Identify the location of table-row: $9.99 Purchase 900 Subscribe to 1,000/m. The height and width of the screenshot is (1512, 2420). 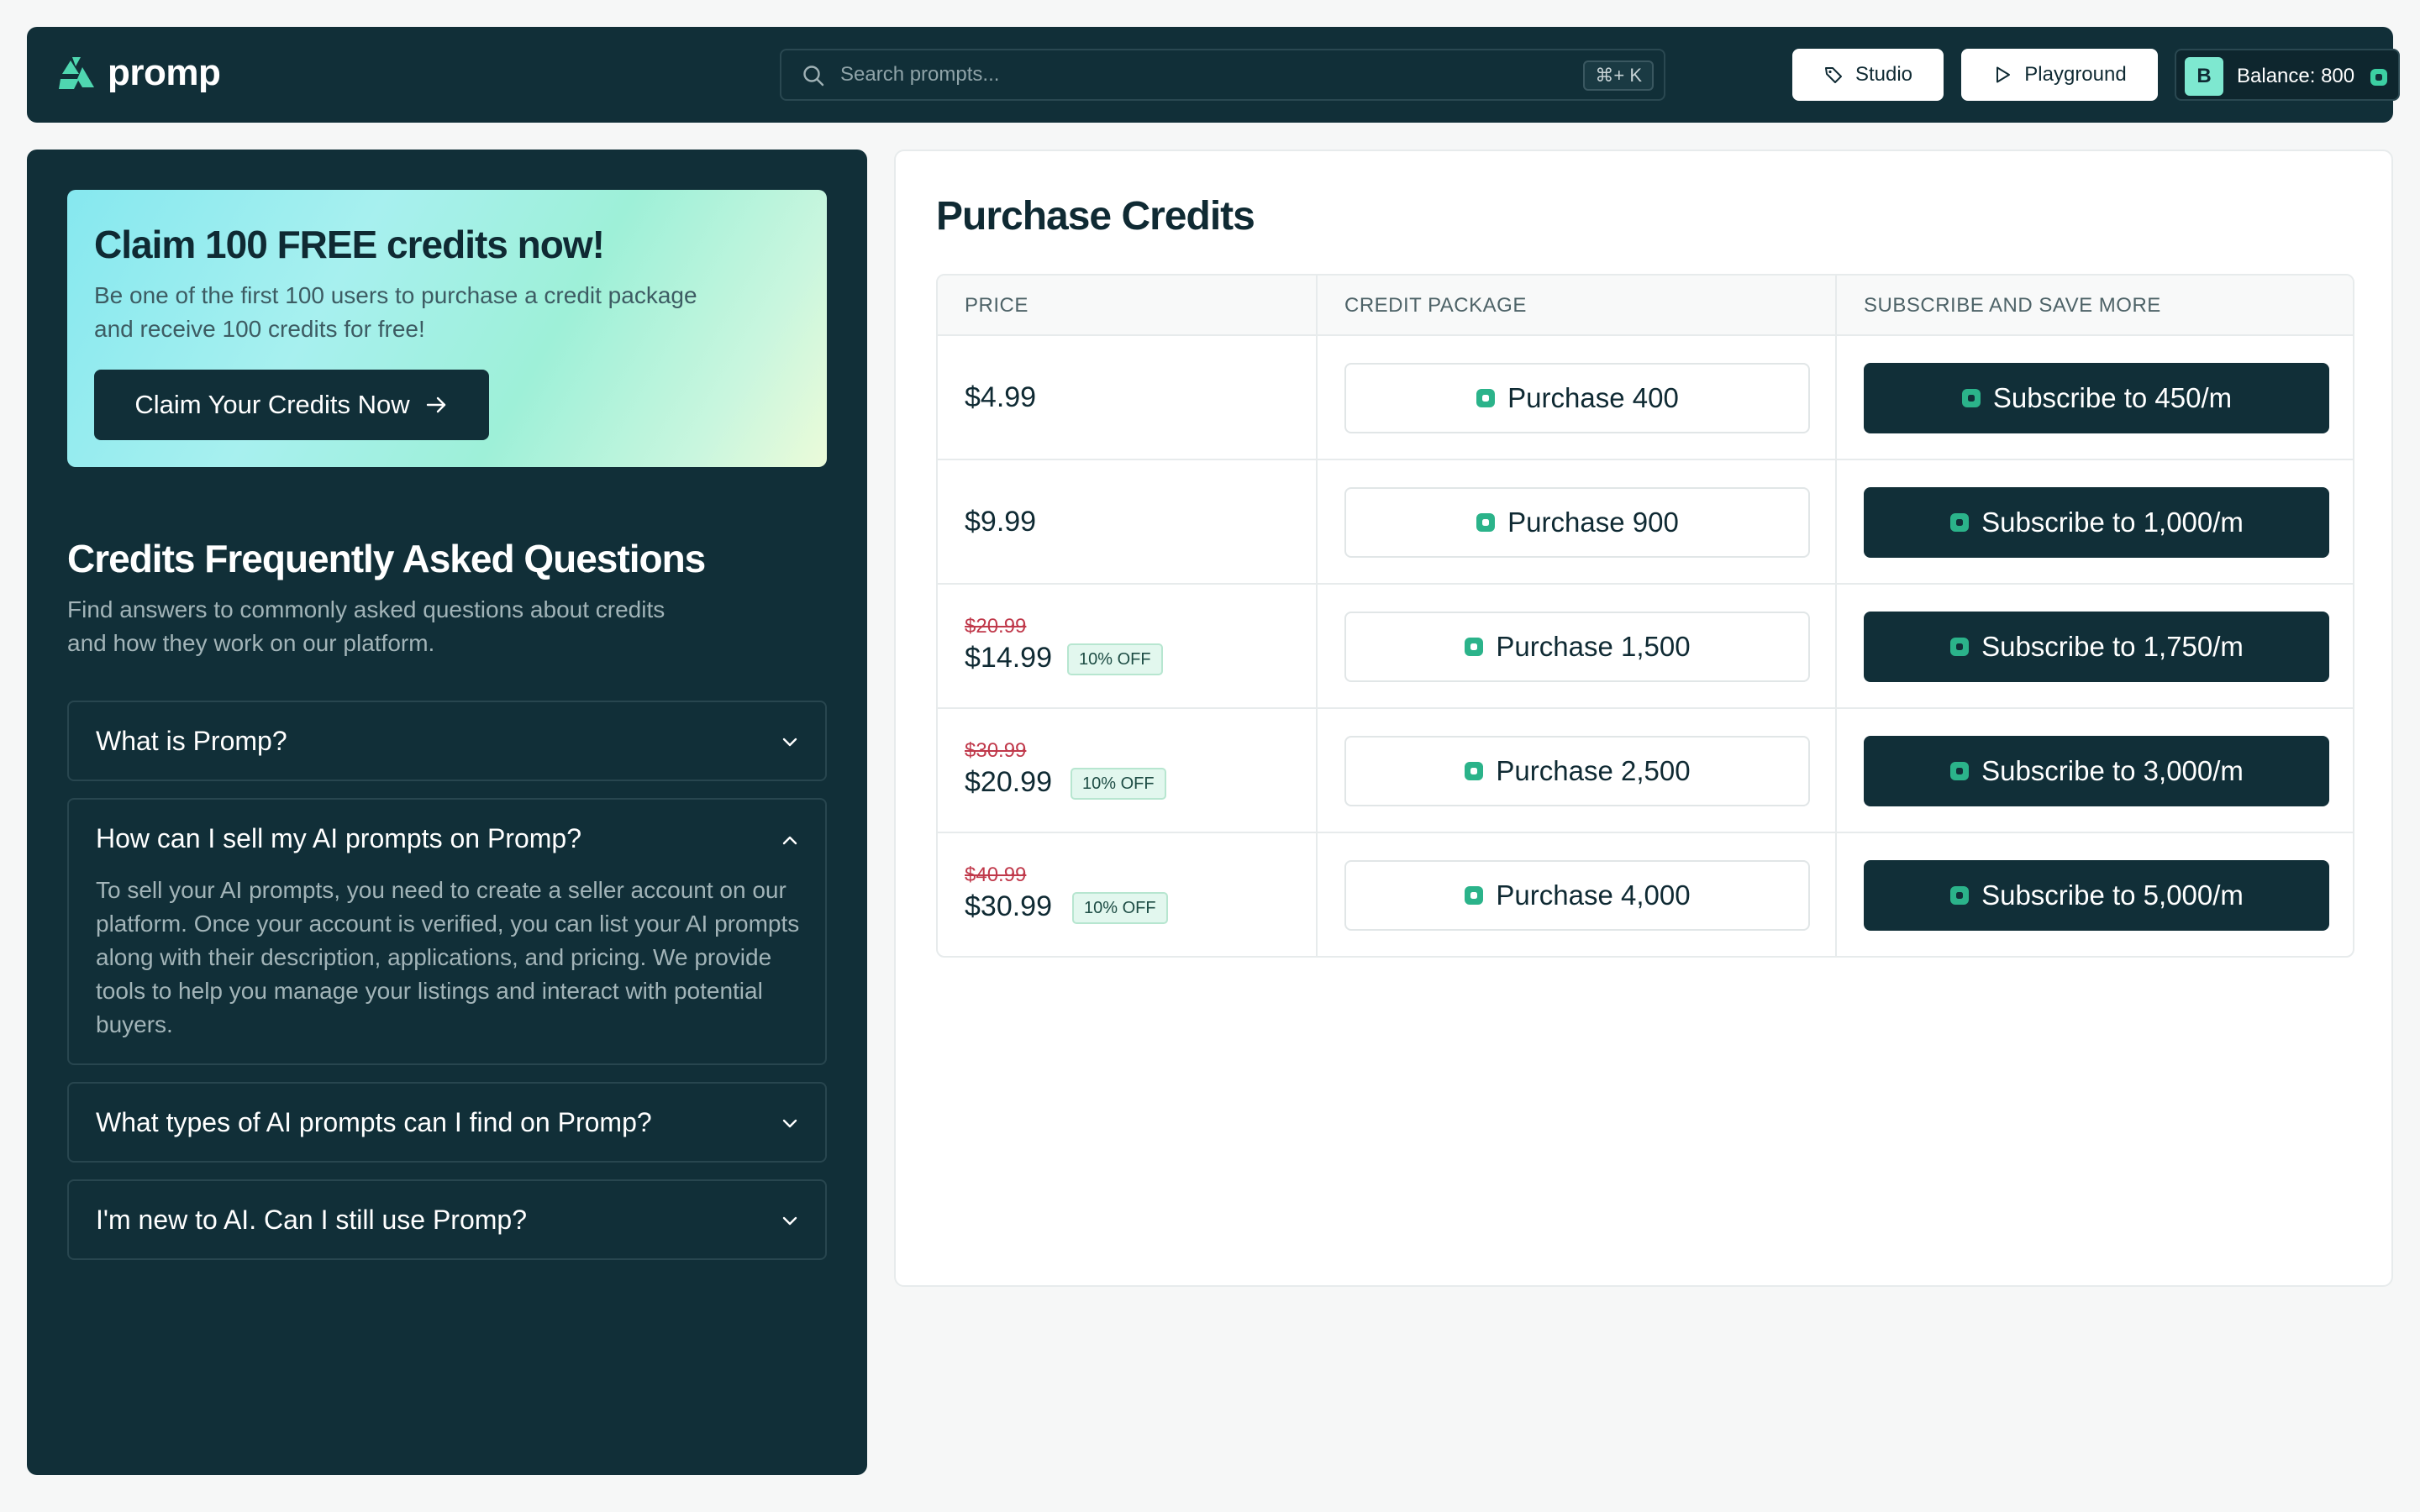
(1646, 522).